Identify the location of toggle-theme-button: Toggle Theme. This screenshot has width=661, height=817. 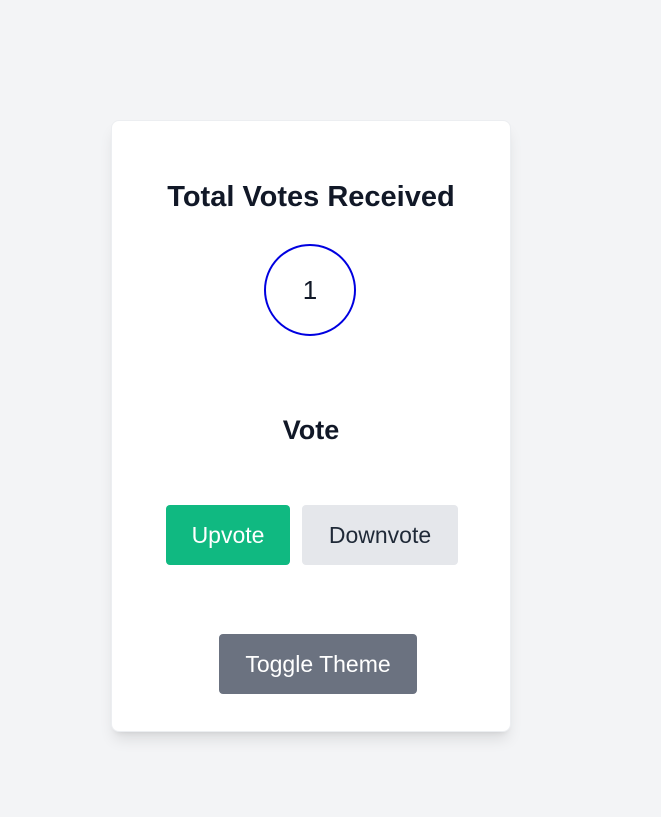
(318, 664).